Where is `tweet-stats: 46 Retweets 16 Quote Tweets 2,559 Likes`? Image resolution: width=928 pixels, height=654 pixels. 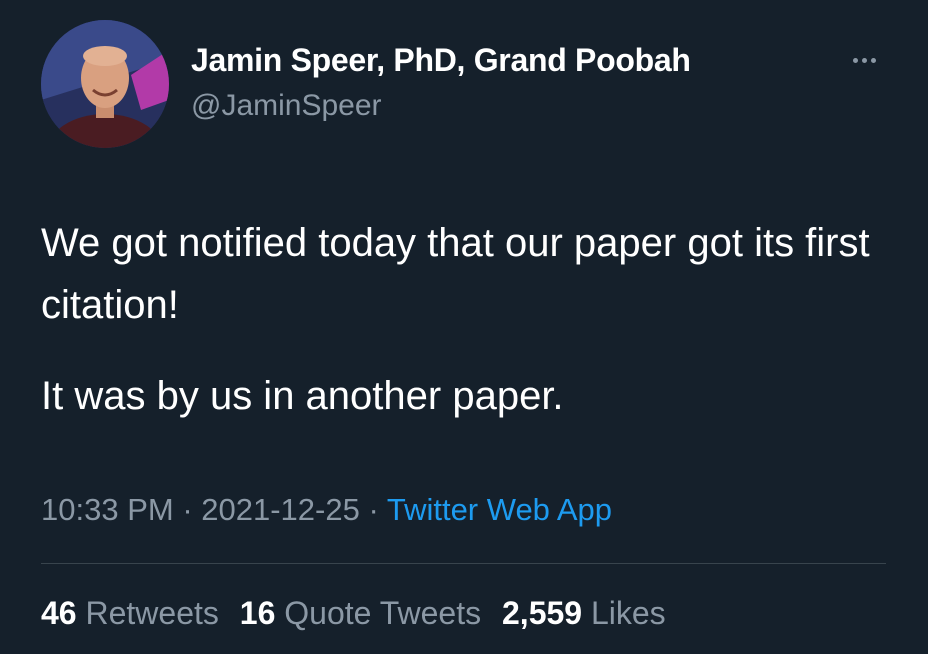
tweet-stats: 46 Retweets 16 Quote Tweets 2,559 Likes is located at coordinates (359, 613).